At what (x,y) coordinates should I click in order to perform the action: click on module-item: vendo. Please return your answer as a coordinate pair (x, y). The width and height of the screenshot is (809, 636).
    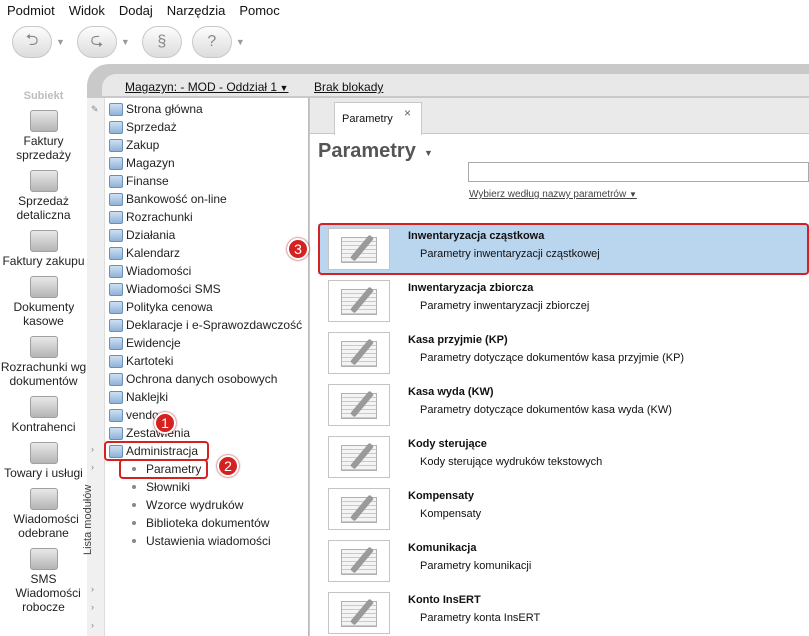
    Looking at the image, I should click on (134, 415).